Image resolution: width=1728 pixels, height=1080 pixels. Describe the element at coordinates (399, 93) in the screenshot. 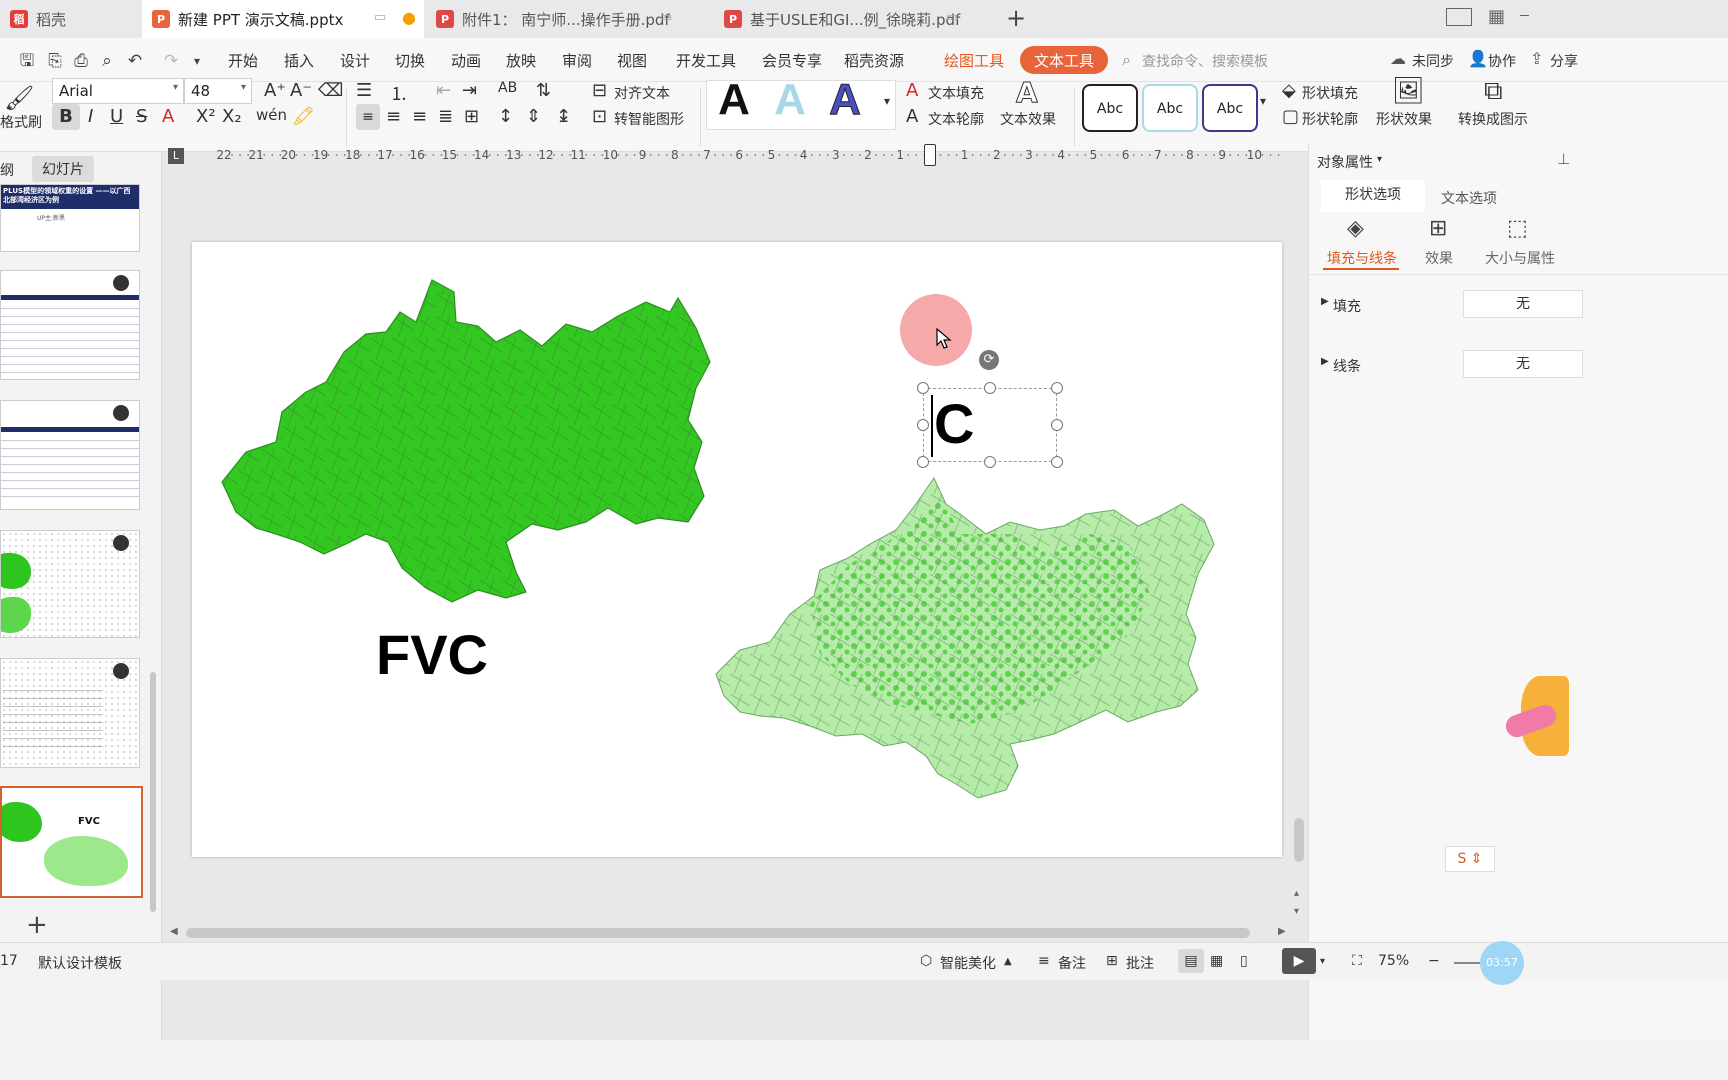

I see `numbered-list-icon: ⒈` at that location.